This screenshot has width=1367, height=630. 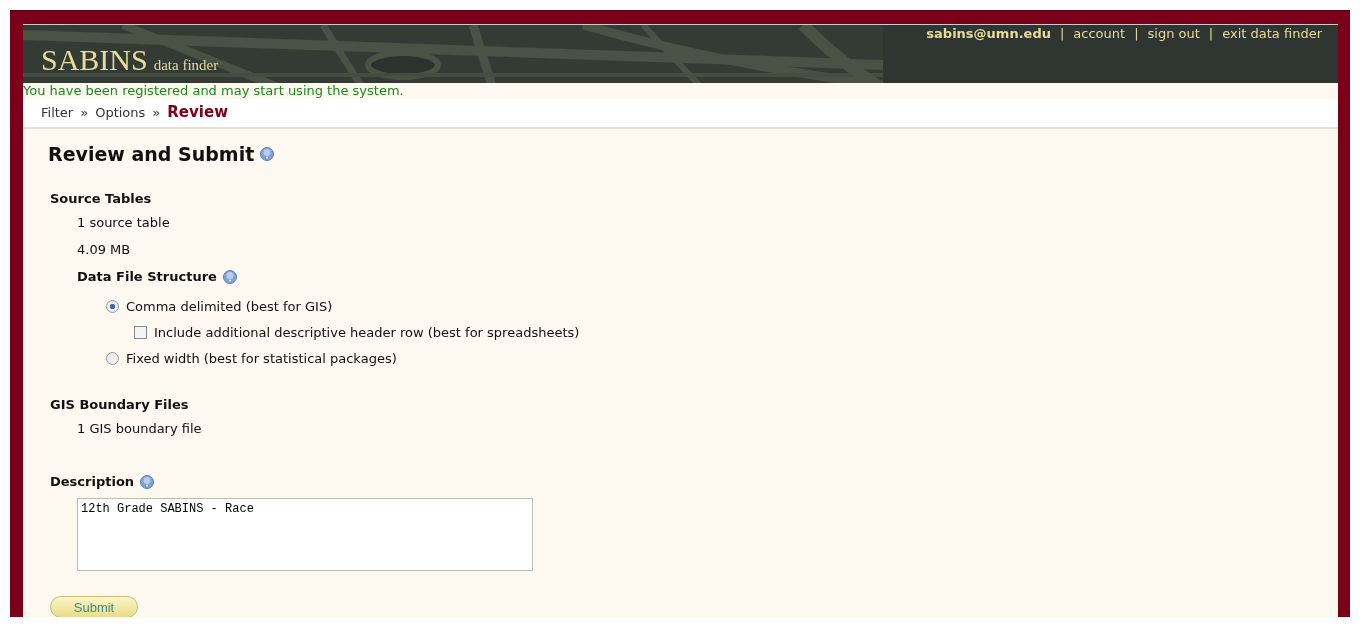 What do you see at coordinates (367, 332) in the screenshot?
I see `option-label: Include additional descriptive header row (best for spreadsheets)` at bounding box center [367, 332].